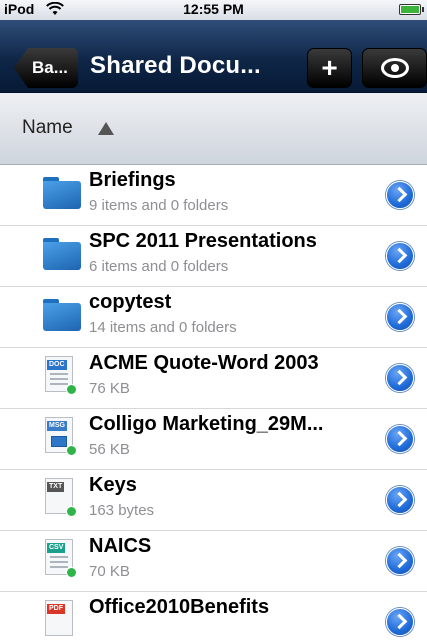 The image size is (427, 641). I want to click on clock: 12:55 PM, so click(213, 9).